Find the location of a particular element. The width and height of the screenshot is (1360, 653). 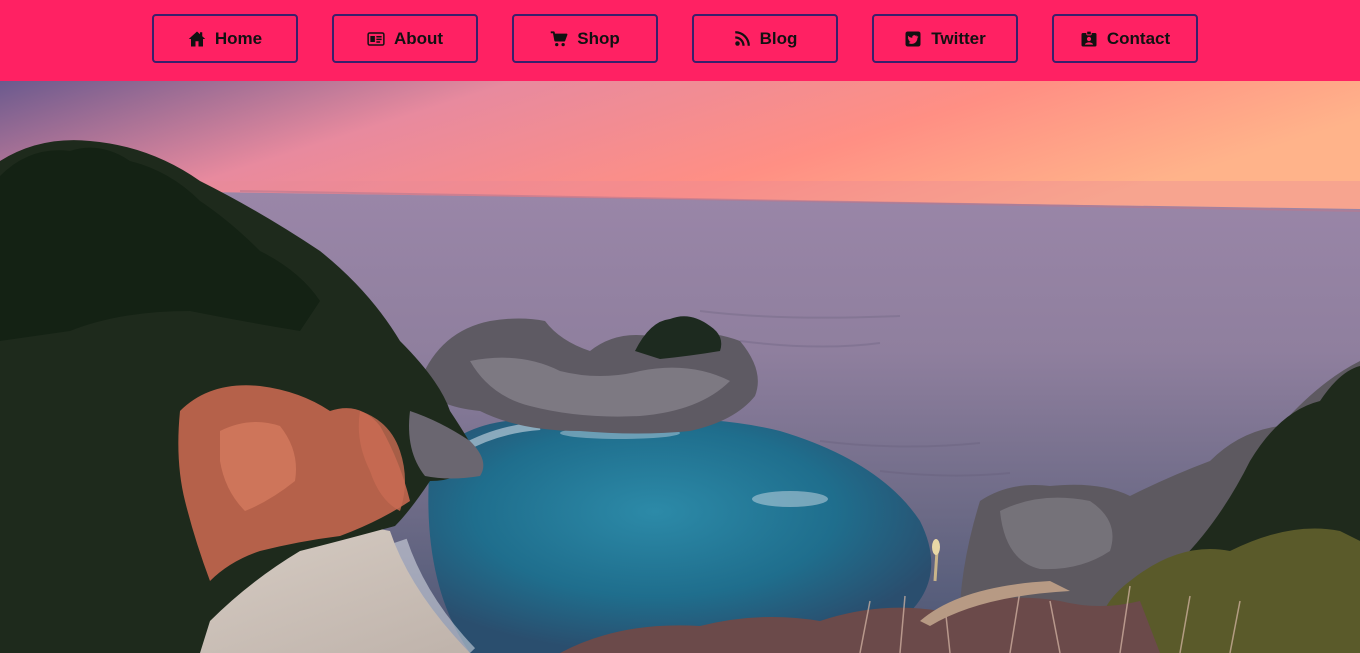

contact-label: Contact is located at coordinates (1138, 38).